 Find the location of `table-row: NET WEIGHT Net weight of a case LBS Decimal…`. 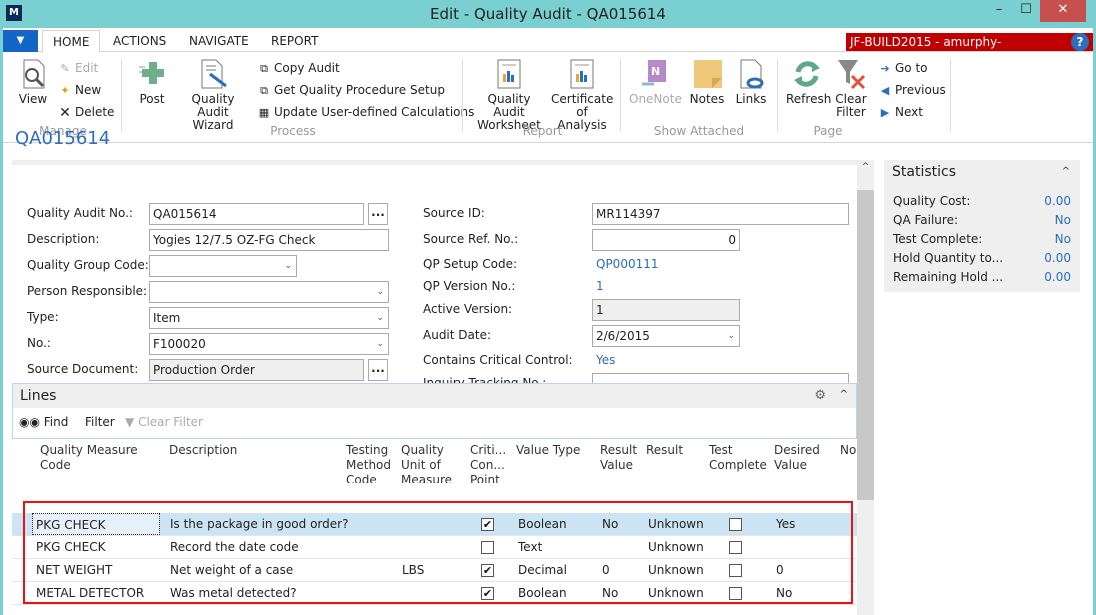

table-row: NET WEIGHT Net weight of a case LBS Decimal… is located at coordinates (434, 570).